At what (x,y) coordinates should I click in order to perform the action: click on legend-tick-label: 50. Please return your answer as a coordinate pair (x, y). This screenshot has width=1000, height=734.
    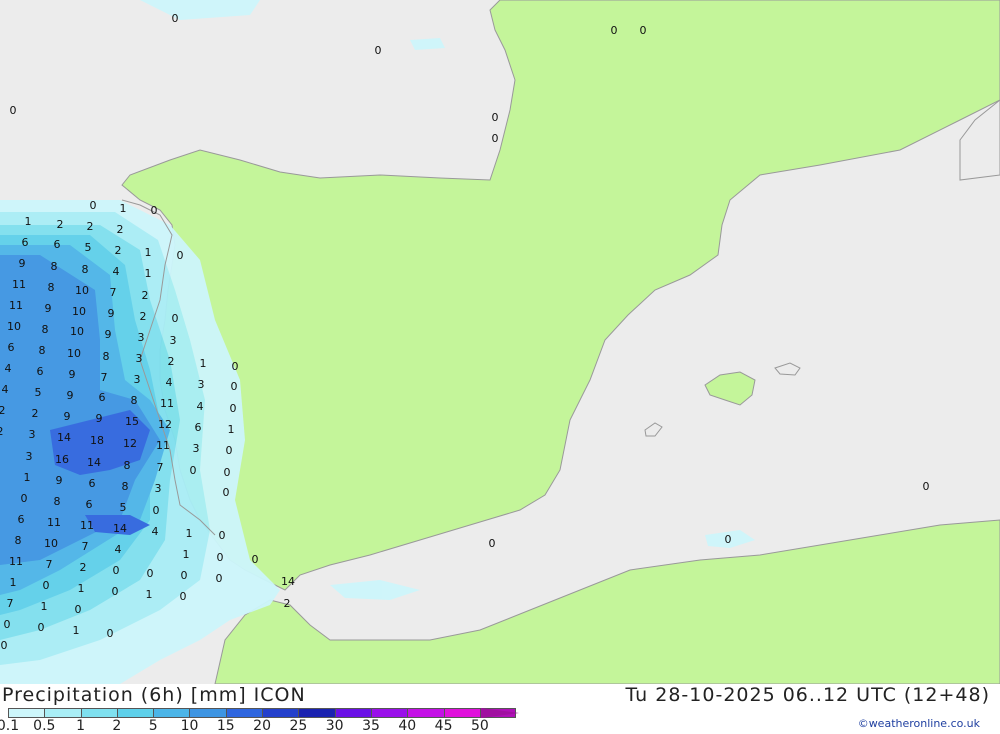
    Looking at the image, I should click on (479, 726).